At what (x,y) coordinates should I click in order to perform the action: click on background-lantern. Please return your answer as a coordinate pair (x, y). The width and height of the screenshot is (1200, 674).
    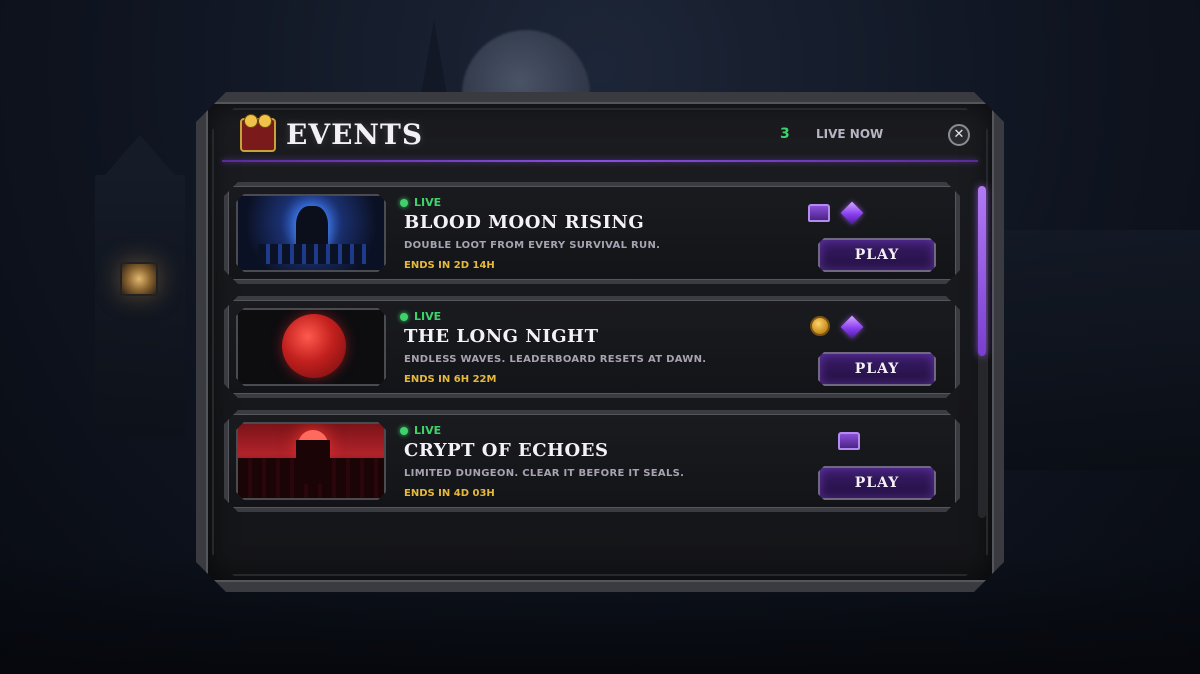
    Looking at the image, I should click on (139, 279).